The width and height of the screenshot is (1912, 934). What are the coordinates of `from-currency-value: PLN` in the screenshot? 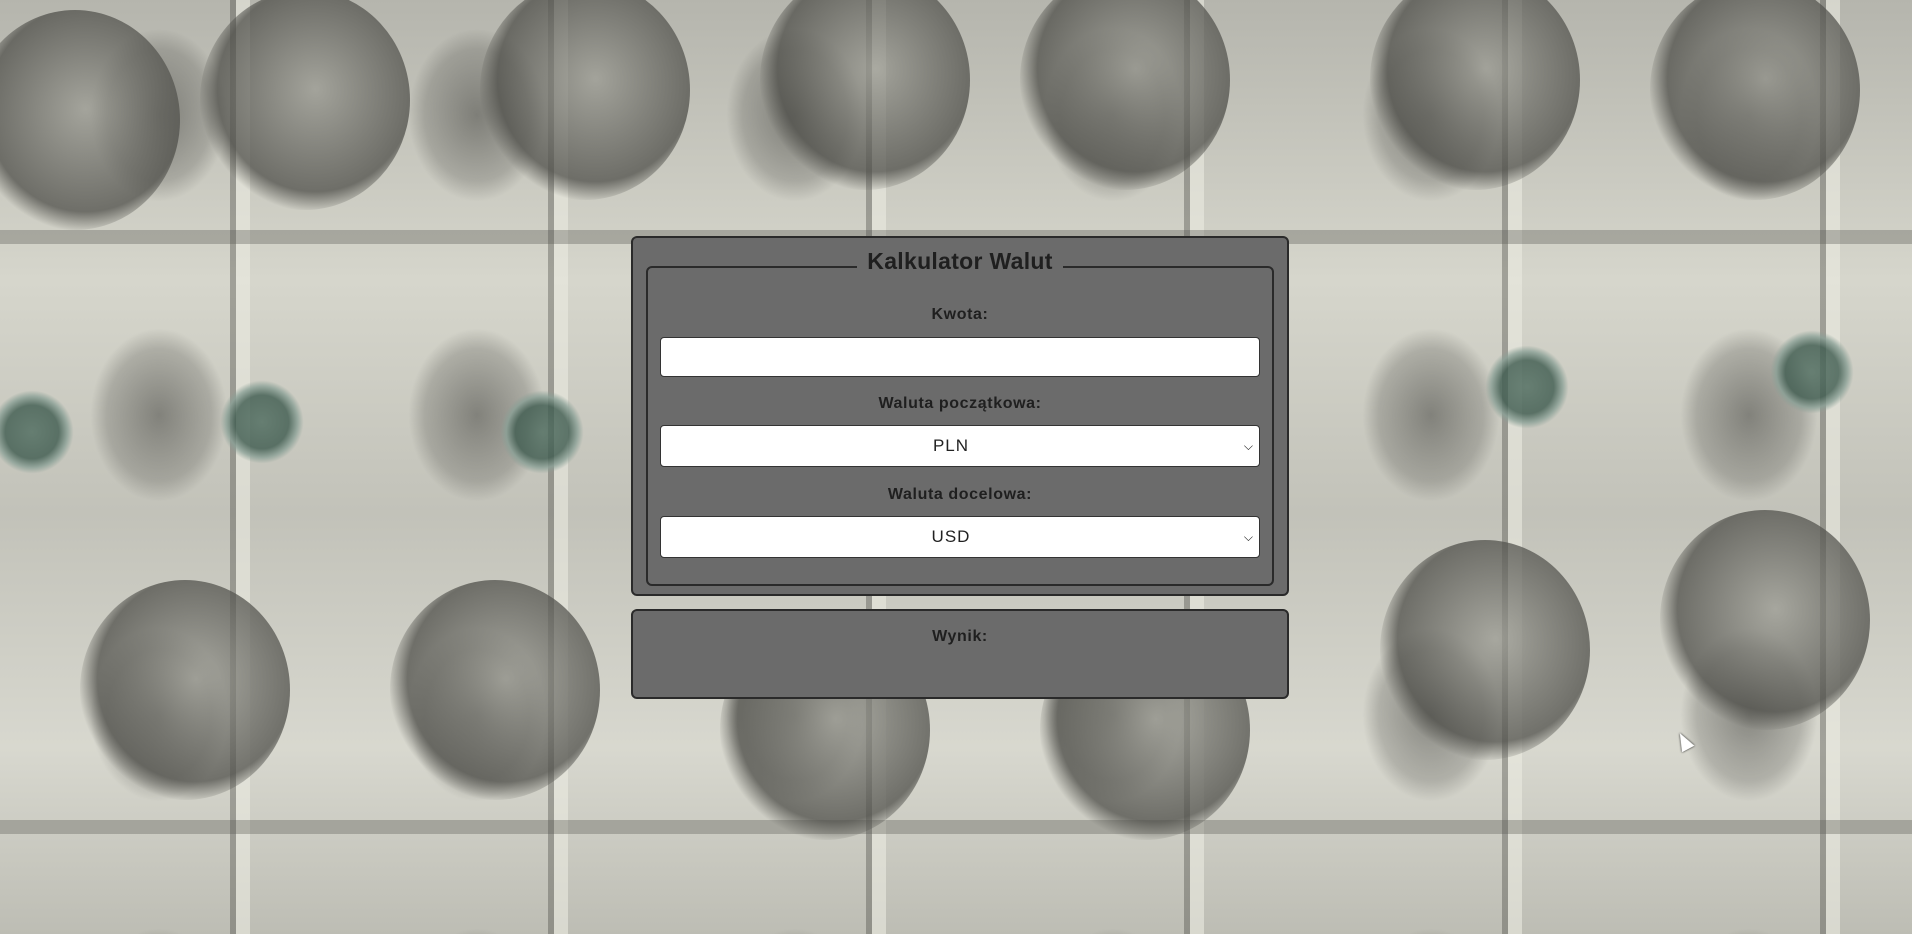 It's located at (951, 445).